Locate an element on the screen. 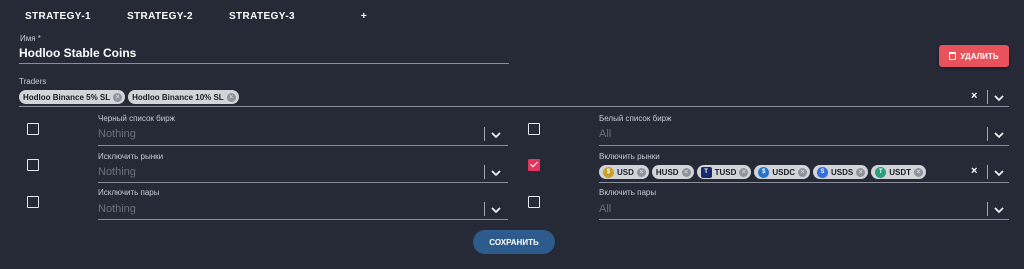 The height and width of the screenshot is (269, 1024). market-chip-label: USDC is located at coordinates (784, 172).